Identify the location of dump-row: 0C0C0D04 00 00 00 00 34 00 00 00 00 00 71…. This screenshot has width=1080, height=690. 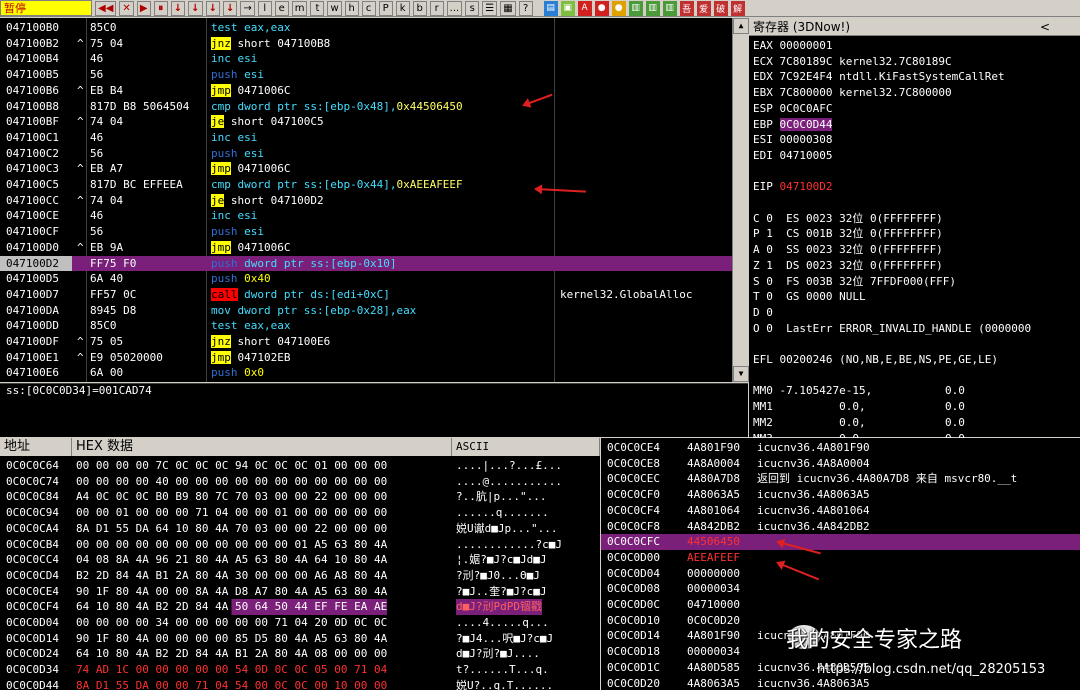
(300, 623).